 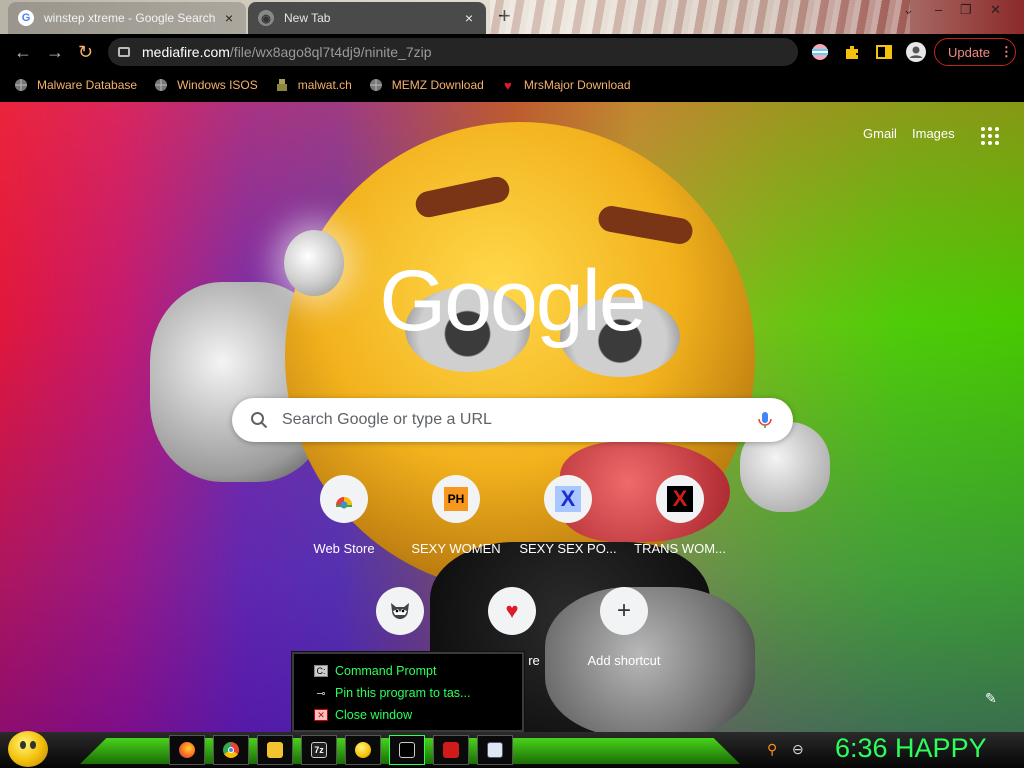 I want to click on menu-item-label: Close window, so click(x=374, y=715).